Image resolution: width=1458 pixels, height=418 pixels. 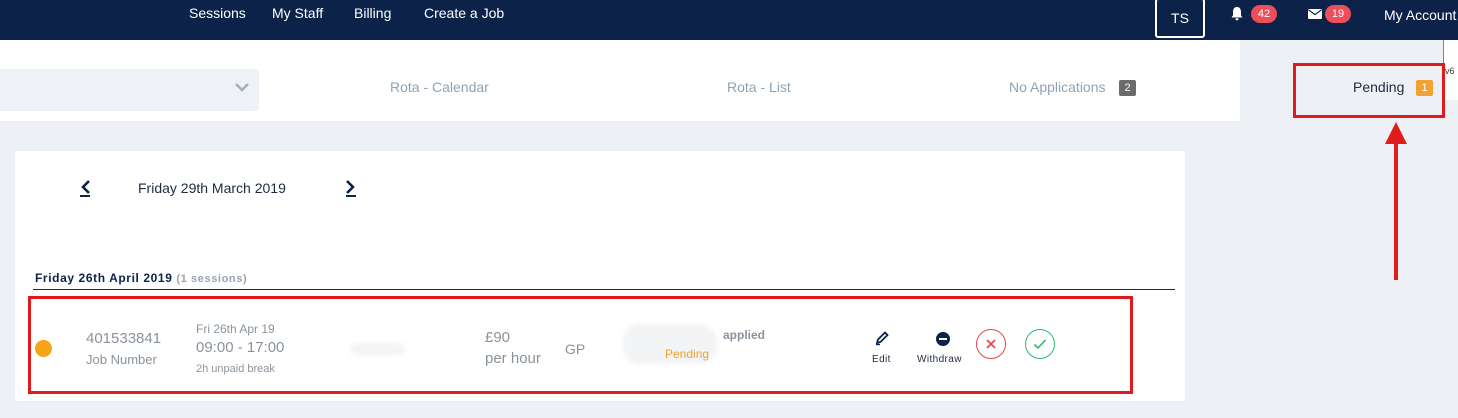 I want to click on nav-link-create-job: Create a Job, so click(x=464, y=13).